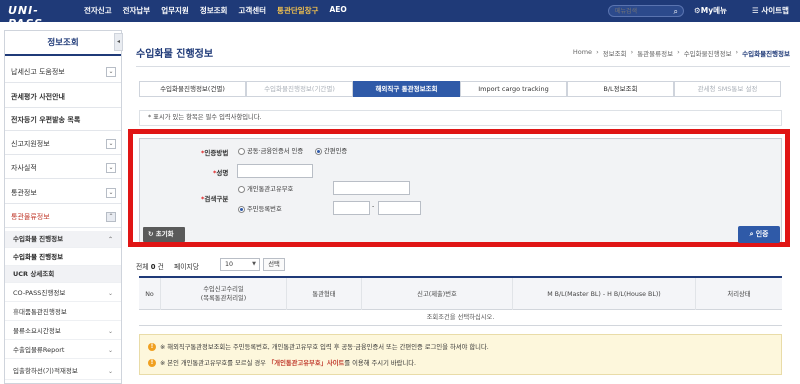  I want to click on sidebar-sub-label: 수입화물 진행정보, so click(38, 239).